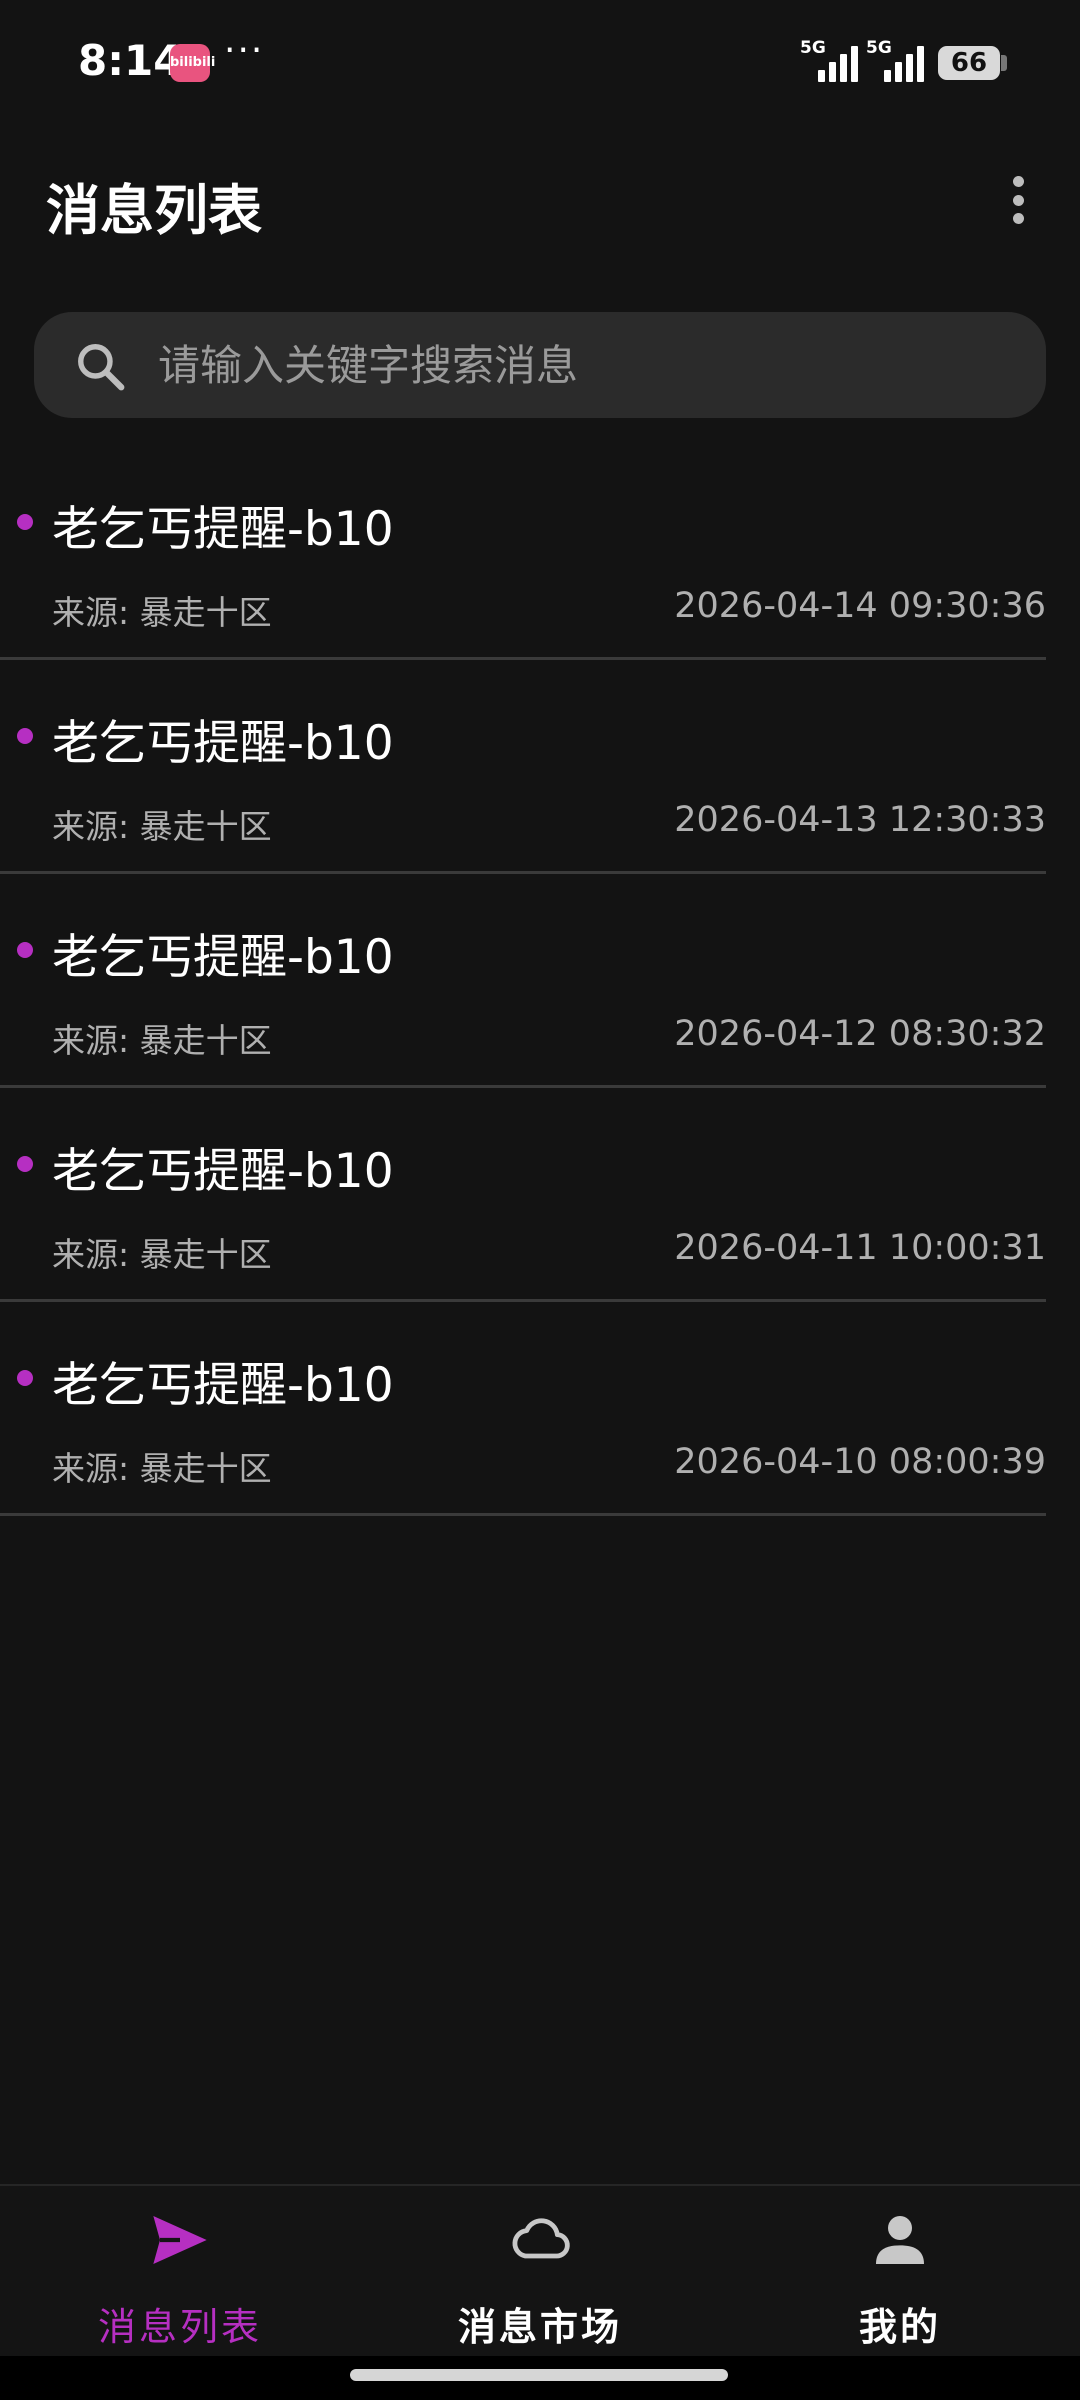 Image resolution: width=1080 pixels, height=2400 pixels. I want to click on battery-icon: 66, so click(969, 63).